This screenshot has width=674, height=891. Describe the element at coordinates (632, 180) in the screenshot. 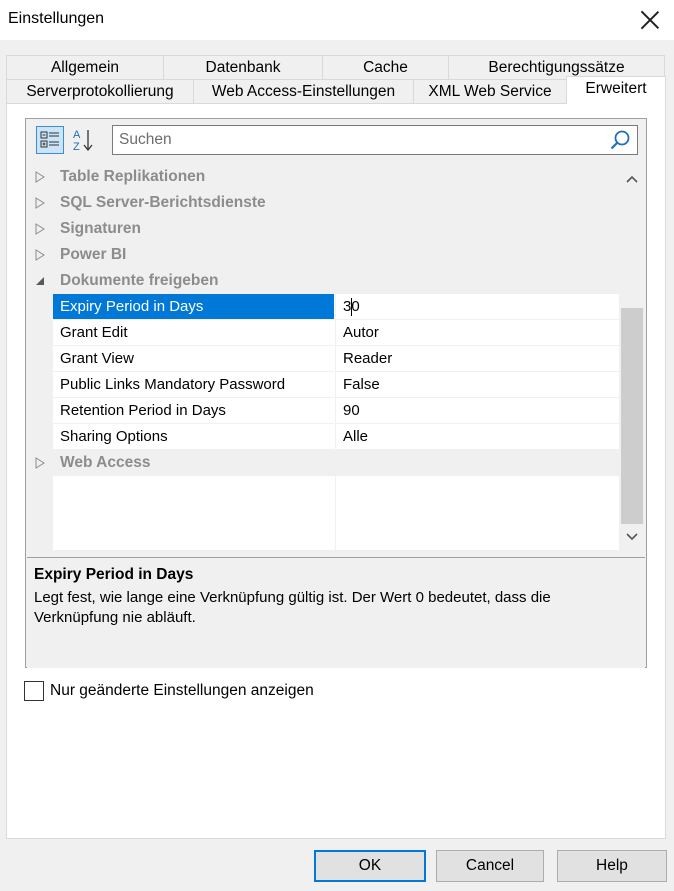

I see `scroll-up-icon` at that location.